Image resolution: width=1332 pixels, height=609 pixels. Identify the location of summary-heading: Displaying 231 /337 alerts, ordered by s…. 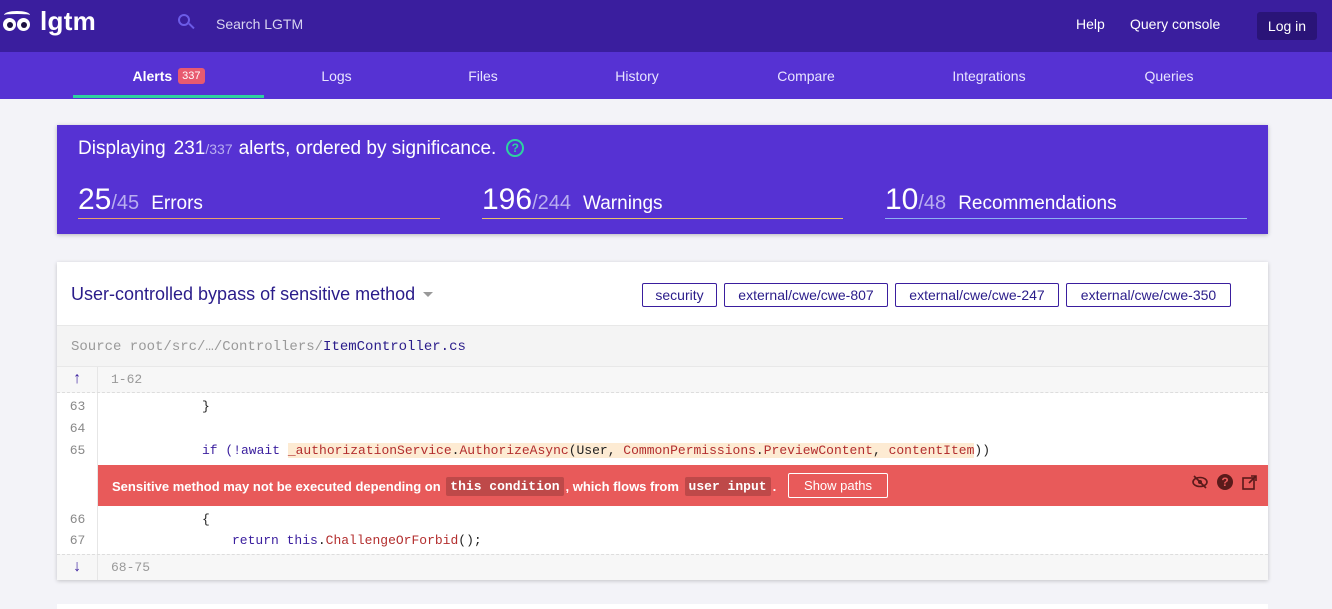
(301, 149).